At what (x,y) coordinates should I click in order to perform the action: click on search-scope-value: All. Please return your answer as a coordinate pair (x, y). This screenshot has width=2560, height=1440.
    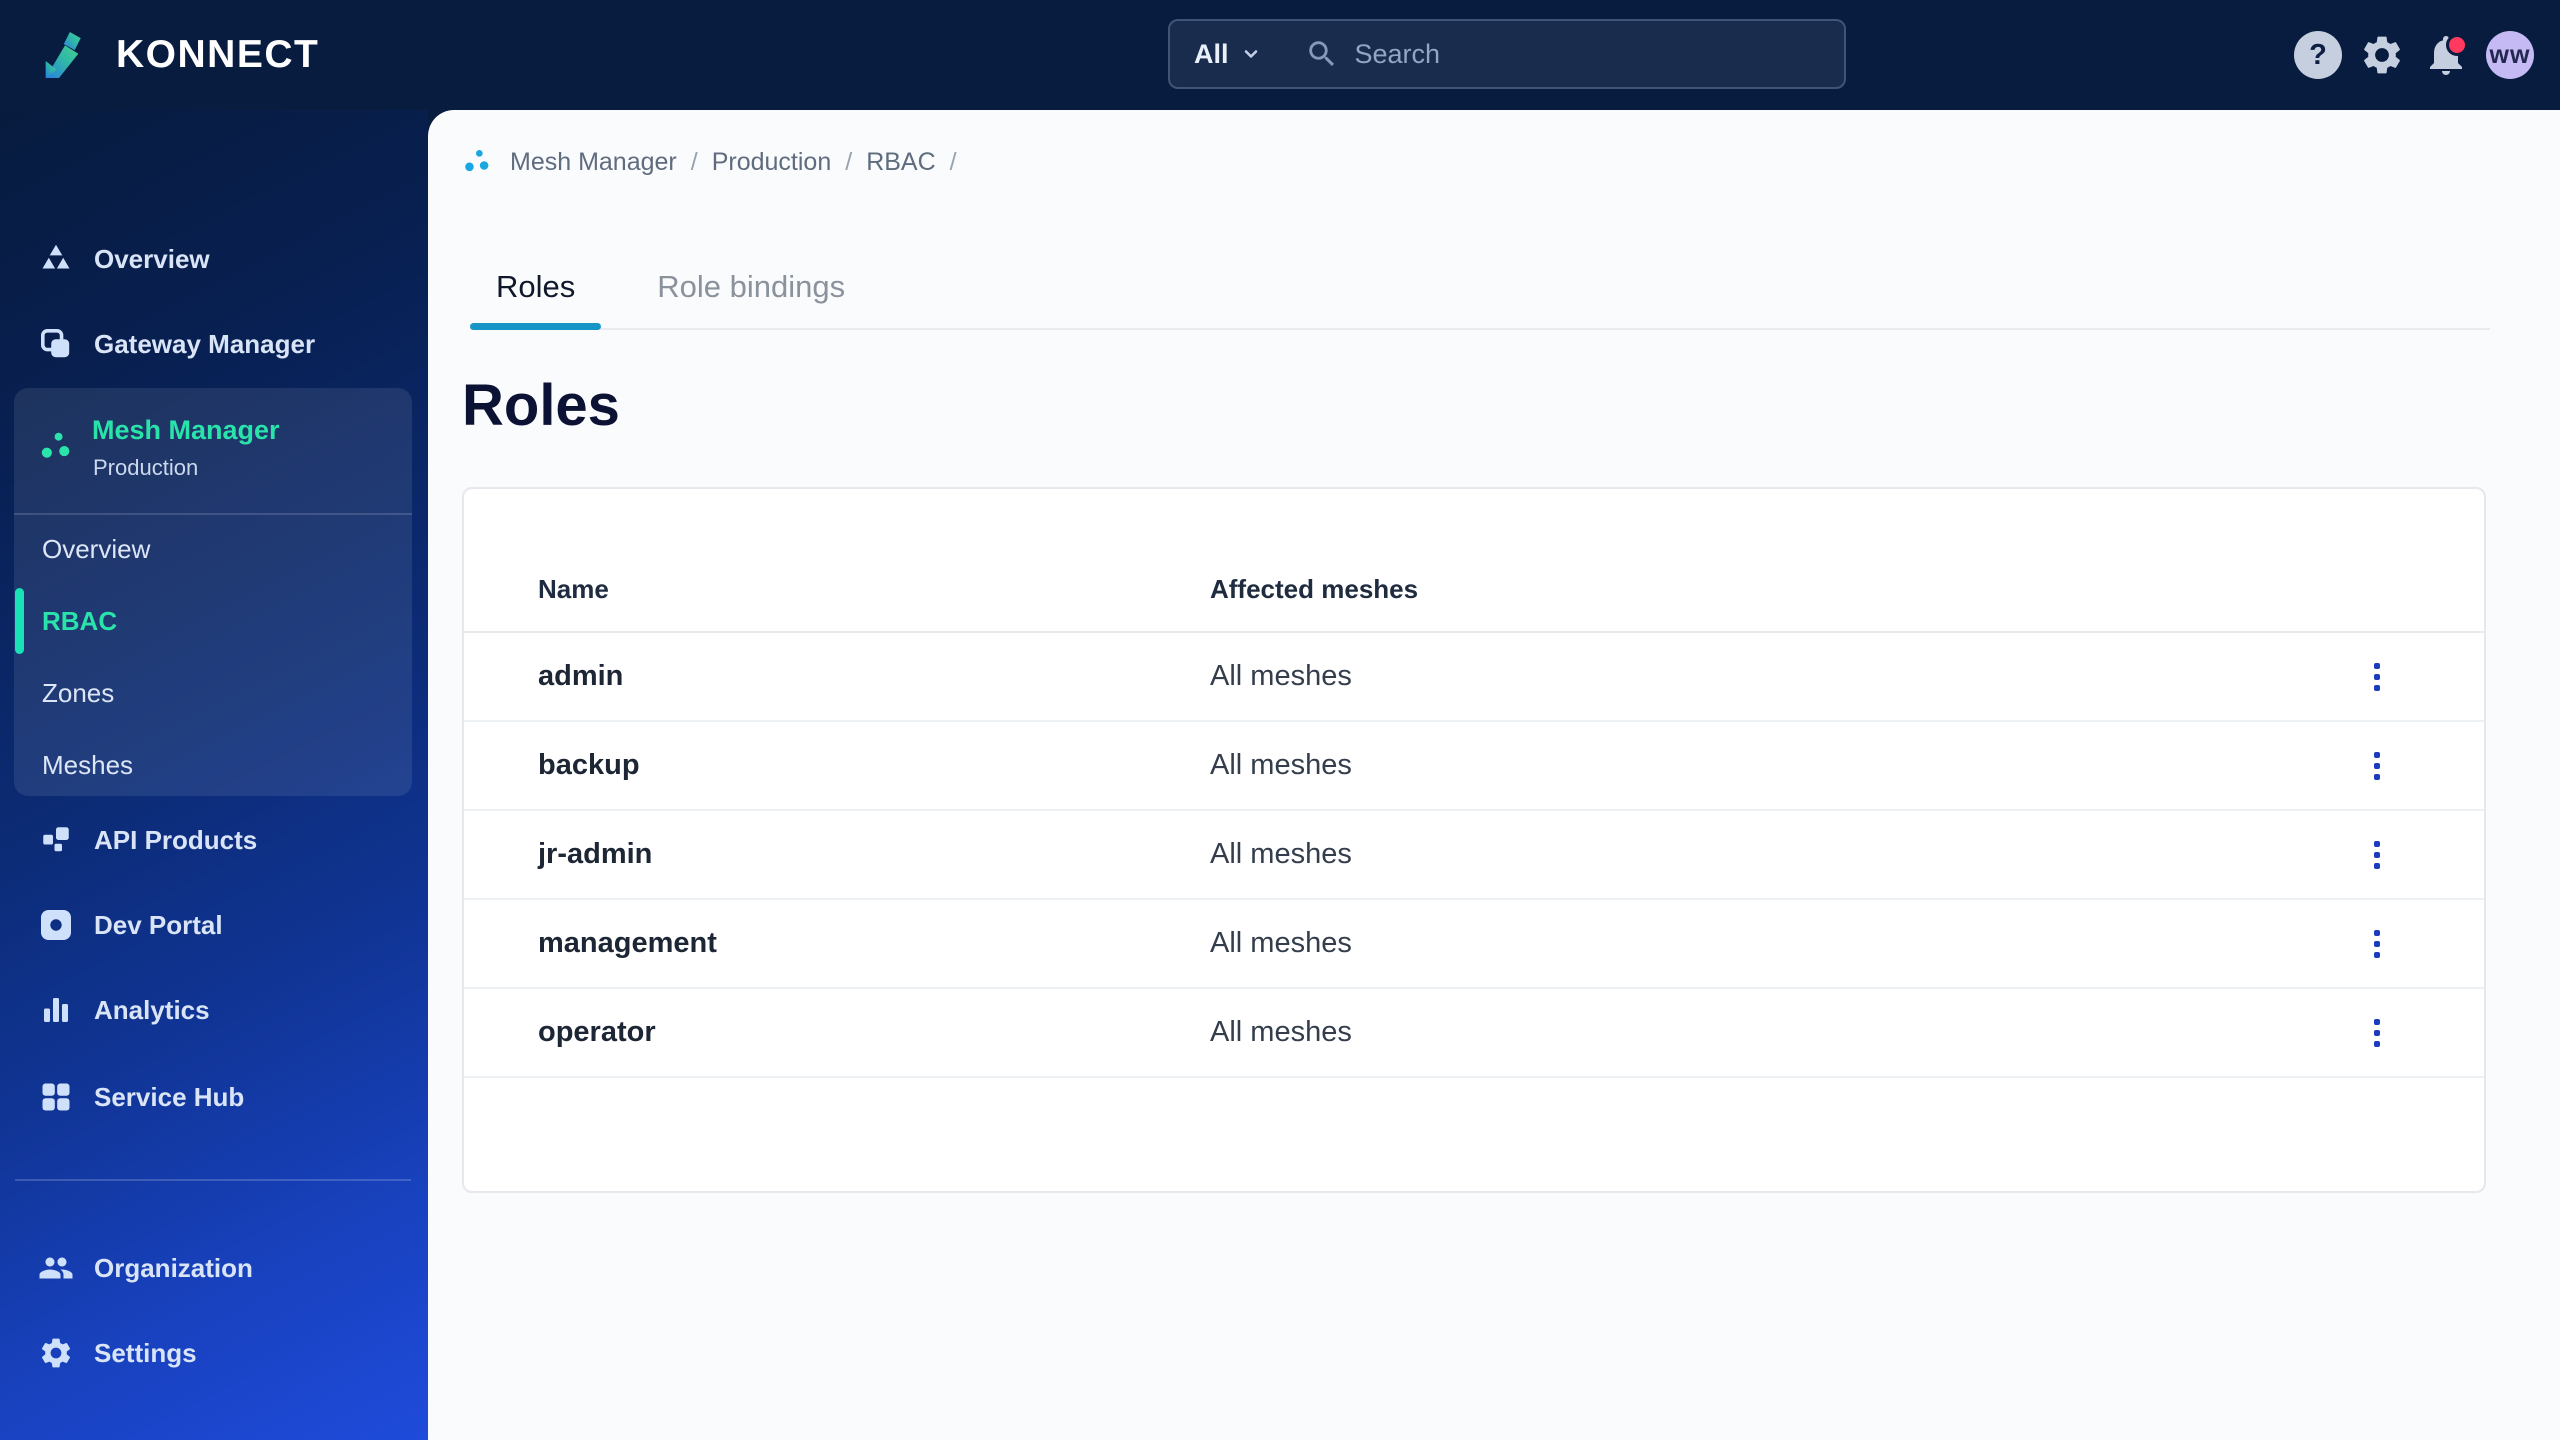
    Looking at the image, I should click on (1211, 53).